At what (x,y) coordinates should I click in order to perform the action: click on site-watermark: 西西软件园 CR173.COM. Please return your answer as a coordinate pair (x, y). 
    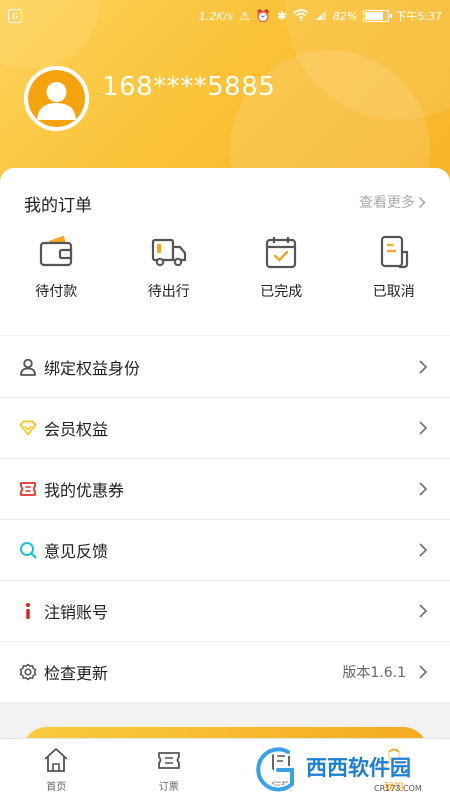
    Looking at the image, I should click on (350, 770).